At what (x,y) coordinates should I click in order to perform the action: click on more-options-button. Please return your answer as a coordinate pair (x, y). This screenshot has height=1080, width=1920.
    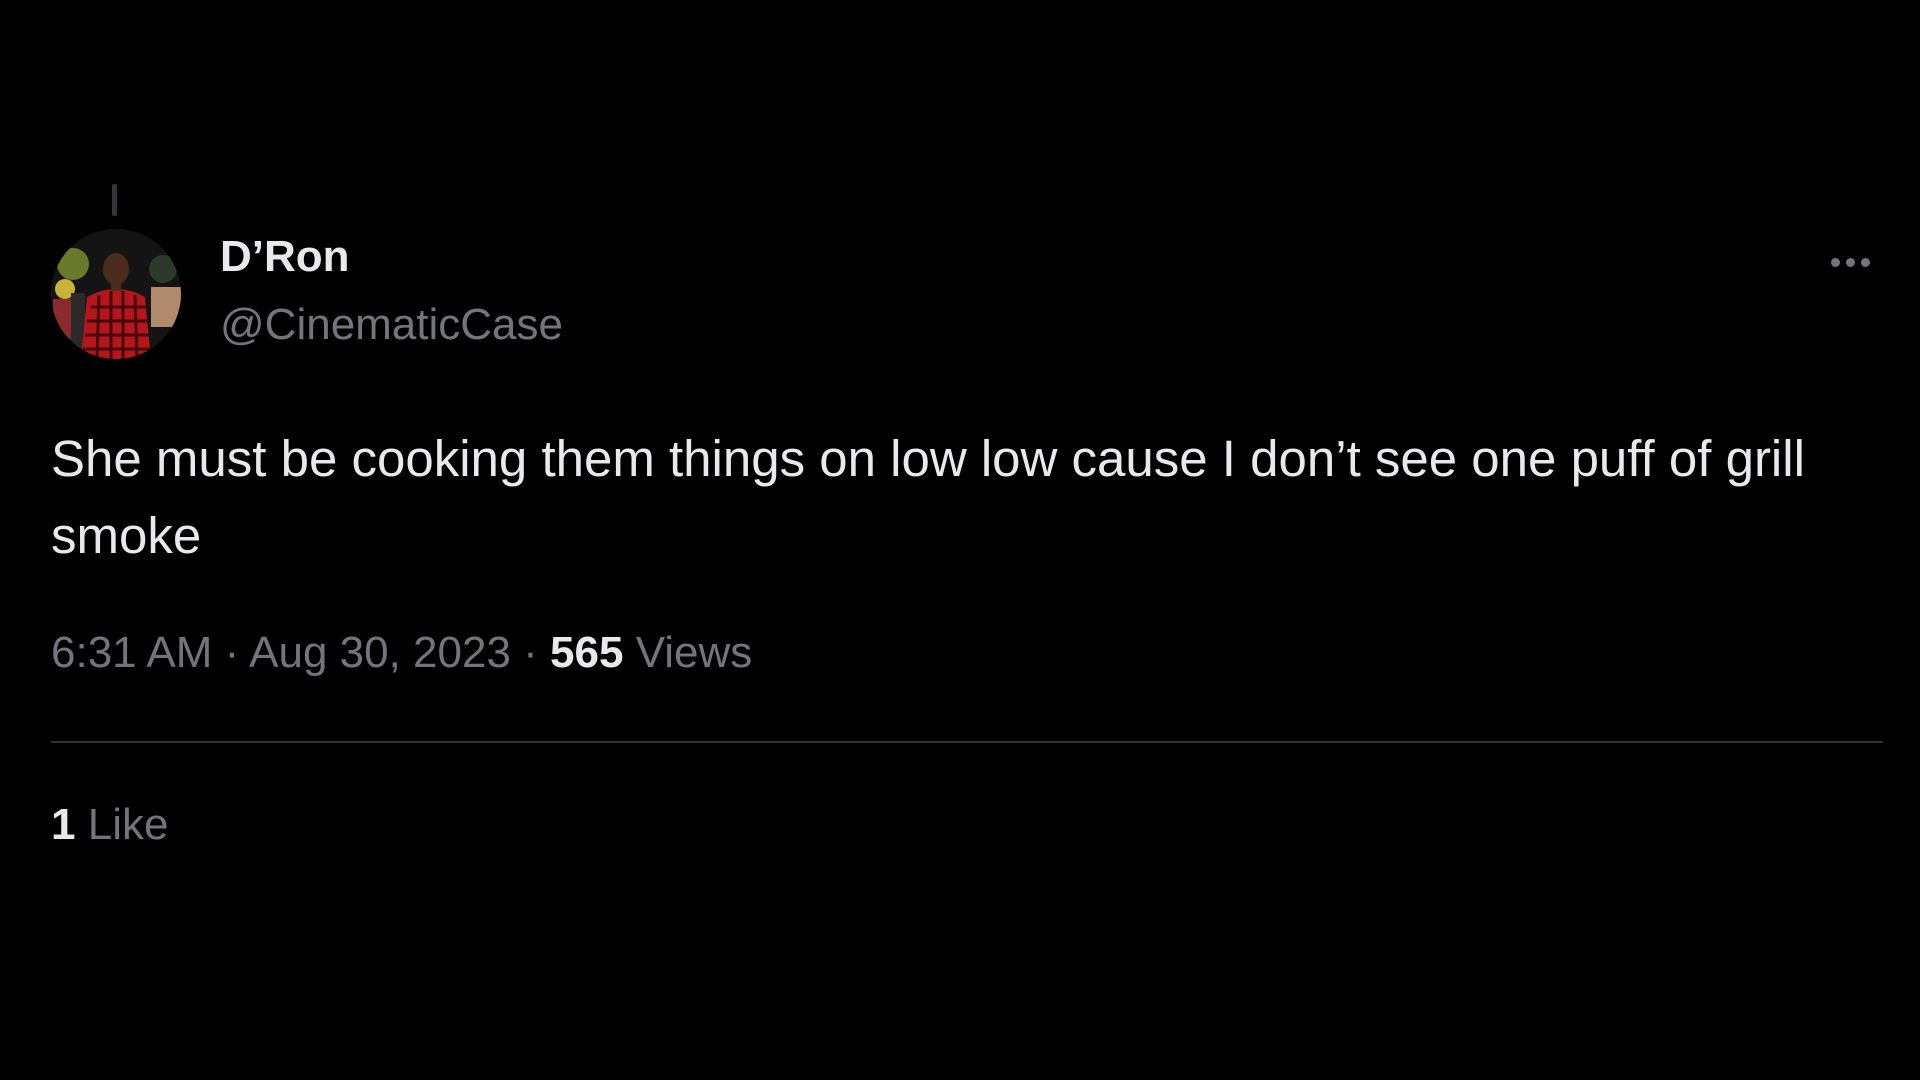
    Looking at the image, I should click on (1850, 262).